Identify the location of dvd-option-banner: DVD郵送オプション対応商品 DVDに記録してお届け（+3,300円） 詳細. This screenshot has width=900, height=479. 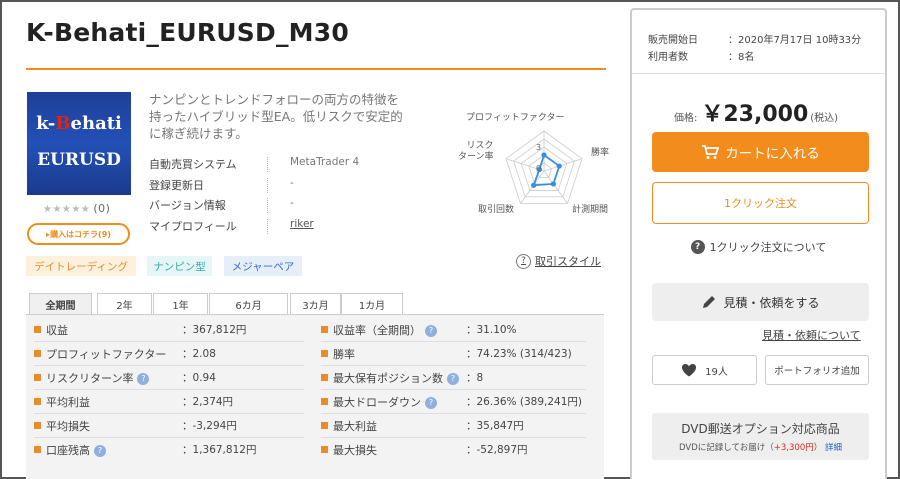
(760, 436).